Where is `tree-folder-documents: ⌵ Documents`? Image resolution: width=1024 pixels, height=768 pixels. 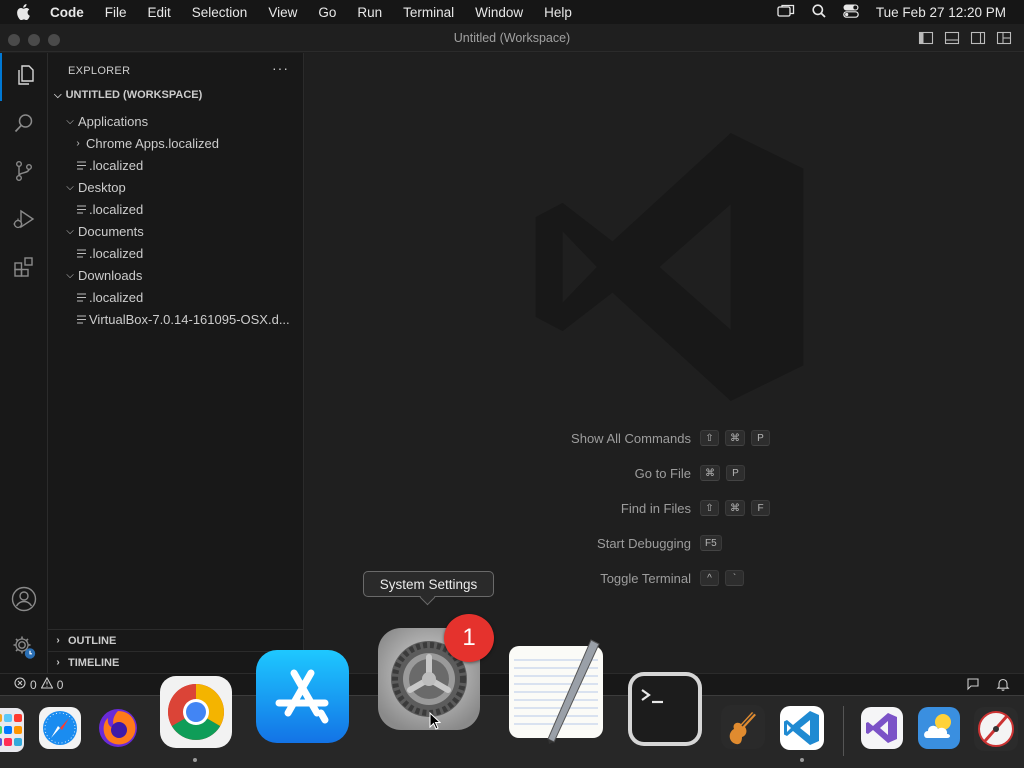 tree-folder-documents: ⌵ Documents is located at coordinates (175, 231).